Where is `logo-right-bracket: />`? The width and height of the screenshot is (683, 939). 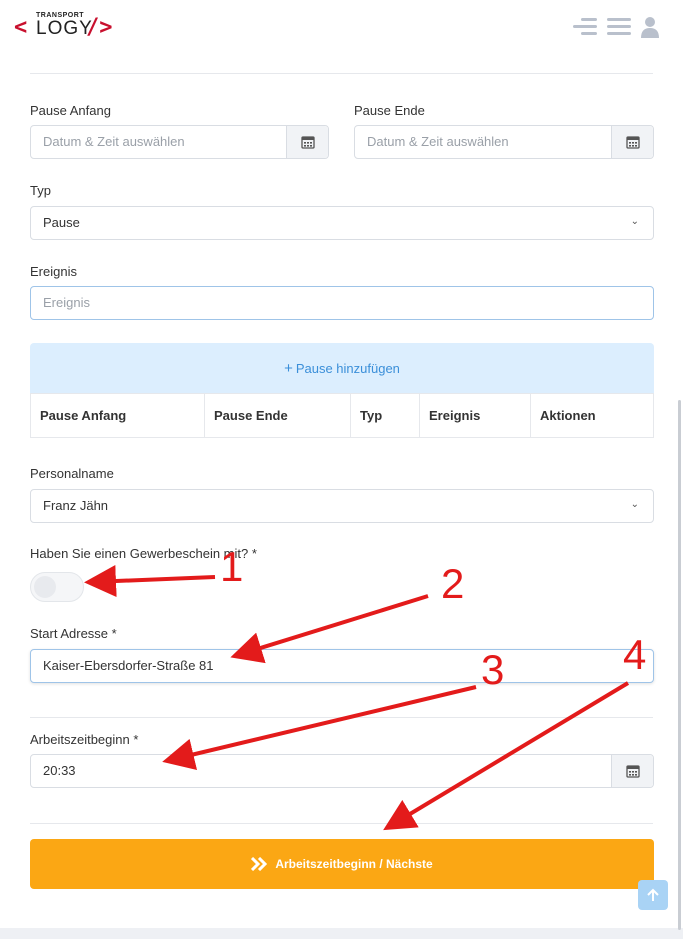
logo-right-bracket: /> is located at coordinates (99, 27).